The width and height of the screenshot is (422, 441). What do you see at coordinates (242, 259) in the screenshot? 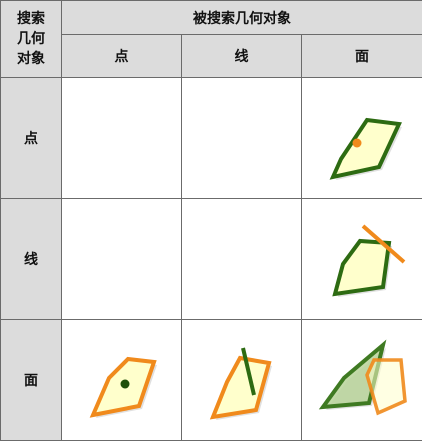
I see `cell-line-line` at bounding box center [242, 259].